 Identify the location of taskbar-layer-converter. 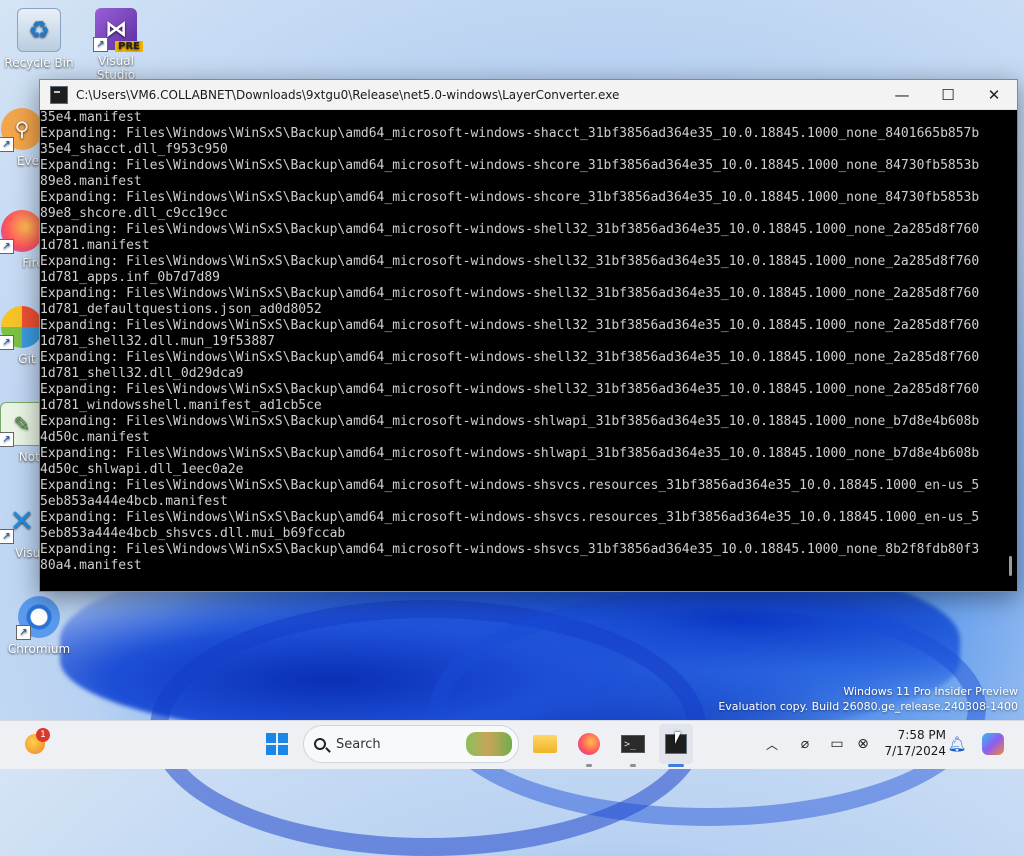
(676, 744).